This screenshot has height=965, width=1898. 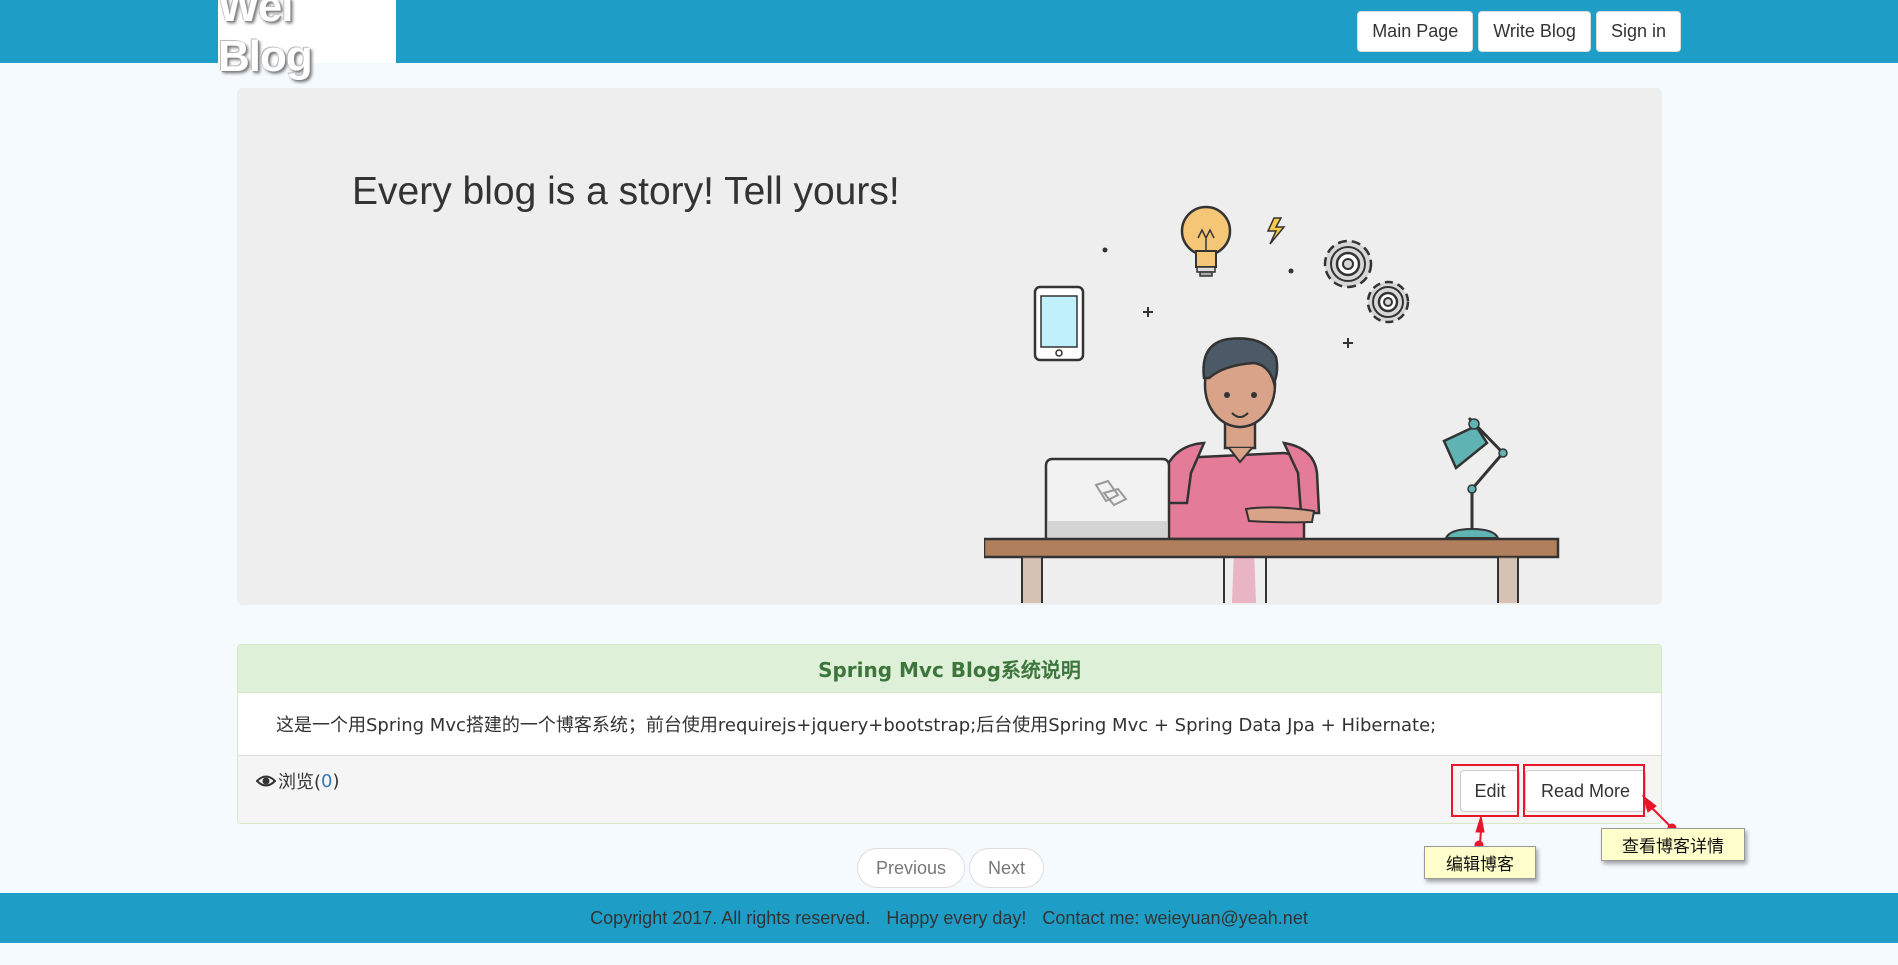 I want to click on annotation-arrows, so click(x=1575, y=822).